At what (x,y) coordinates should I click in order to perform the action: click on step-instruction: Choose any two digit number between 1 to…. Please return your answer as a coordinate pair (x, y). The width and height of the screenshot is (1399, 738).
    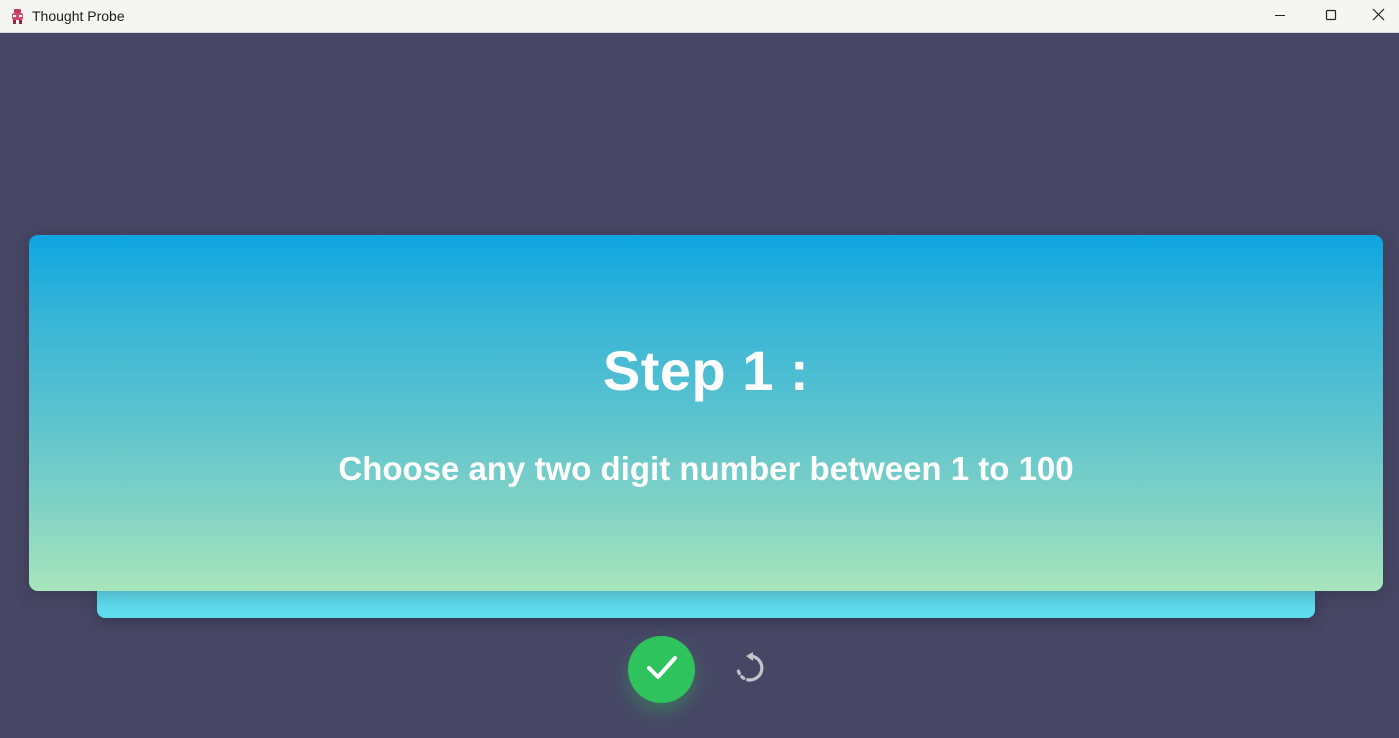
    Looking at the image, I should click on (706, 468).